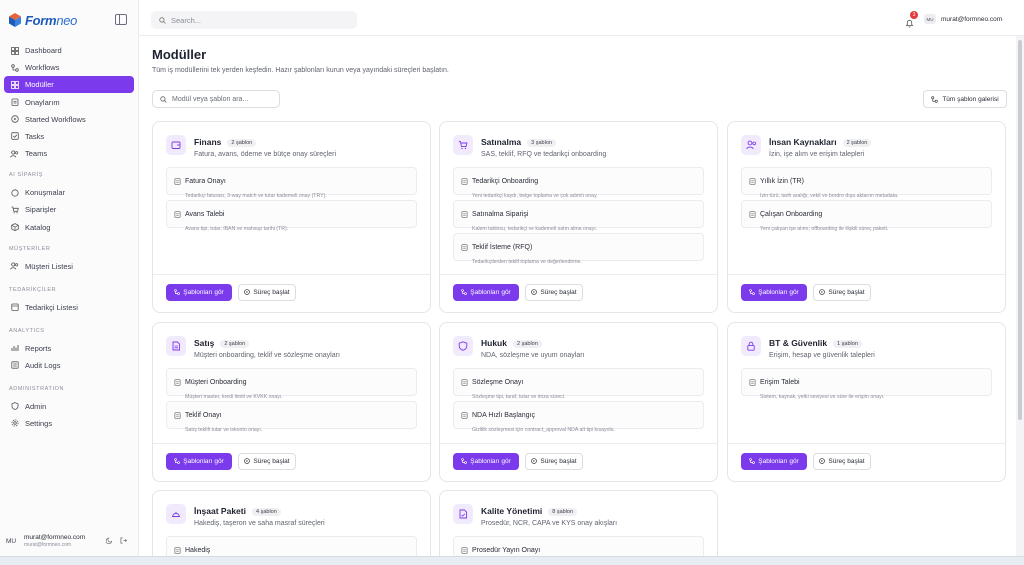  What do you see at coordinates (43, 365) in the screenshot?
I see `sidebar-item-label: Audit Logs` at bounding box center [43, 365].